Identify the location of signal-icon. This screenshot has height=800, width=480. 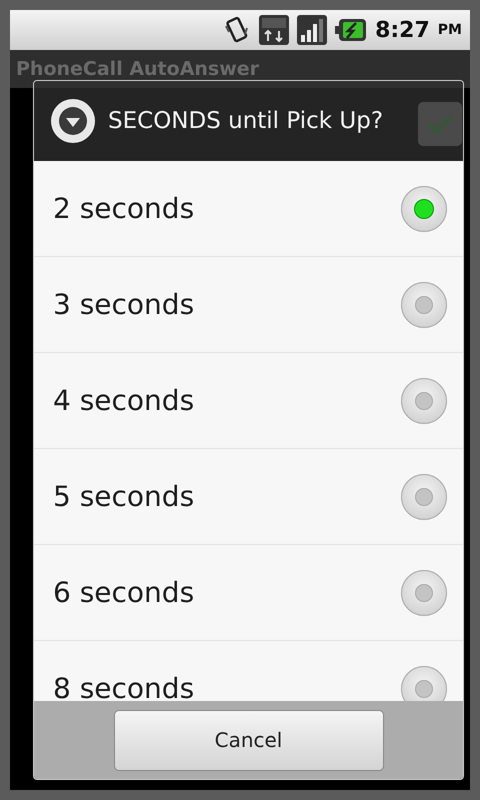
(312, 30).